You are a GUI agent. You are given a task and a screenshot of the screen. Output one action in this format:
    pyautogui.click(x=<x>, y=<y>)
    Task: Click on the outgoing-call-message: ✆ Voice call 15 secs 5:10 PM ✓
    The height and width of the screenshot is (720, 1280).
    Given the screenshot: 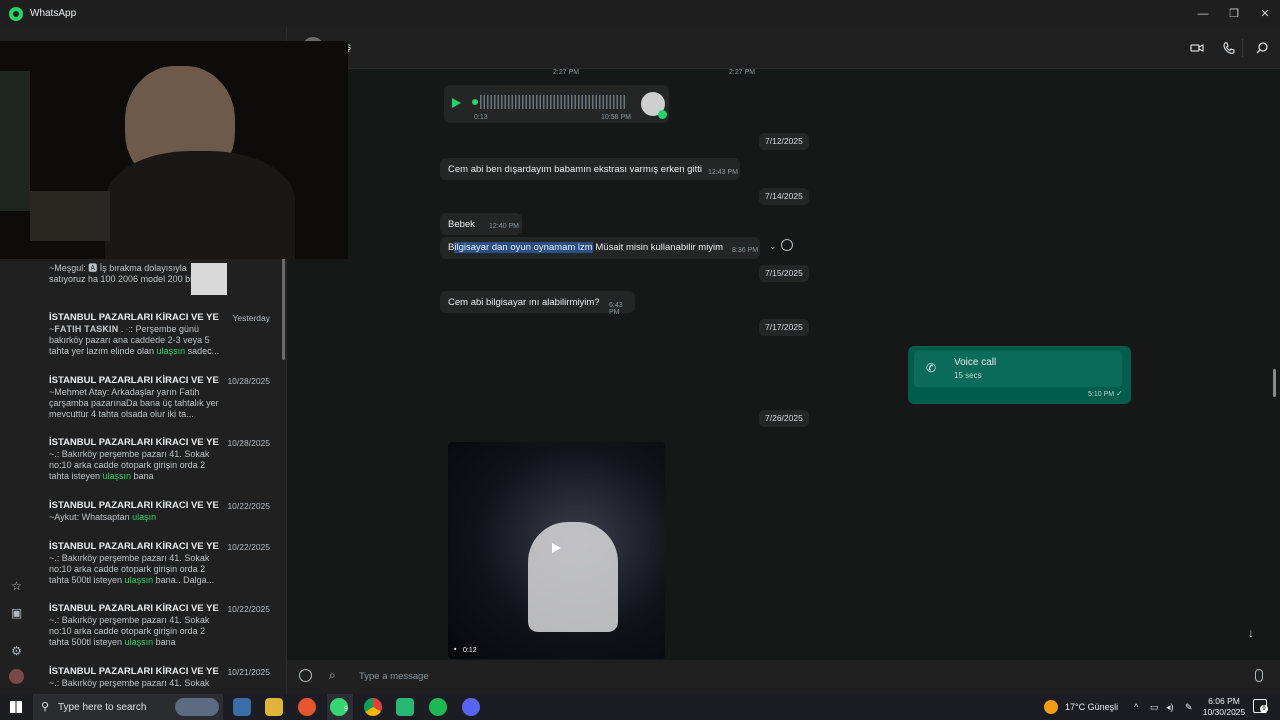 What is the action you would take?
    pyautogui.click(x=1019, y=375)
    